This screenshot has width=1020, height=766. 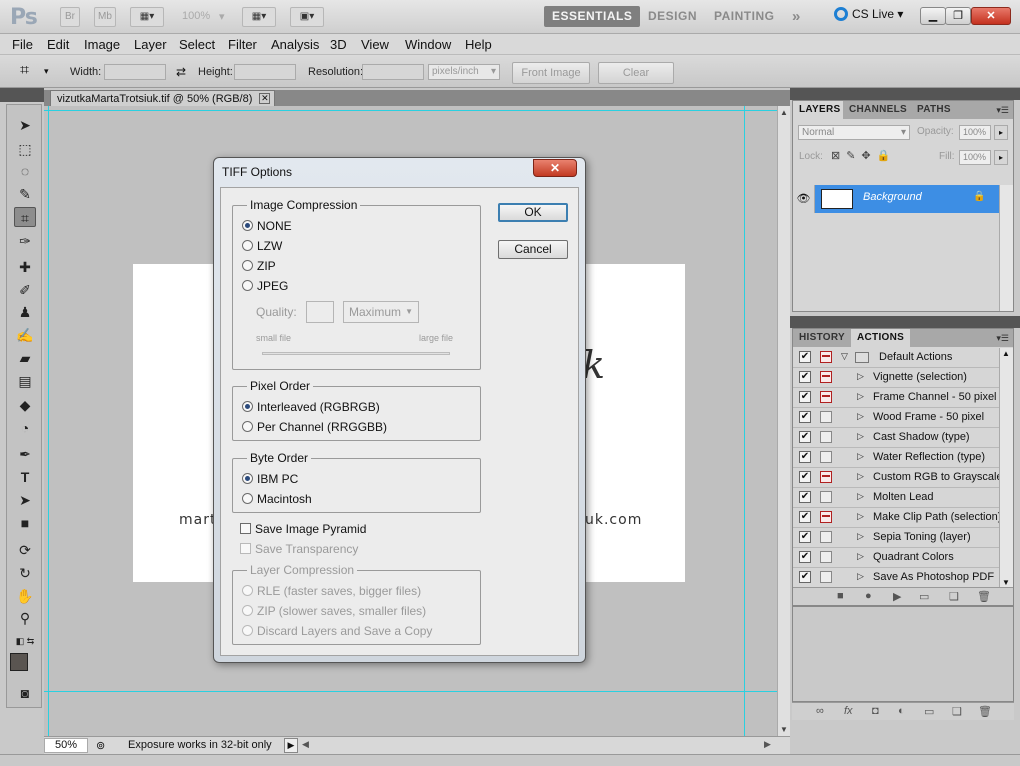 I want to click on trash-icon: 🗑, so click(x=984, y=596).